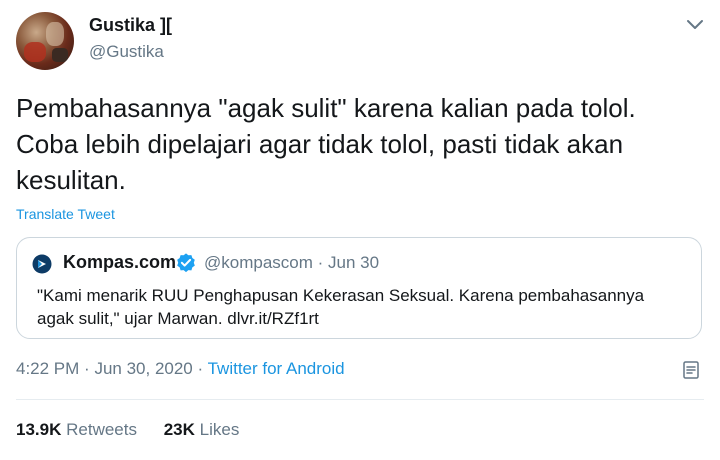 The width and height of the screenshot is (720, 460). Describe the element at coordinates (691, 370) in the screenshot. I see `analytics-icon` at that location.